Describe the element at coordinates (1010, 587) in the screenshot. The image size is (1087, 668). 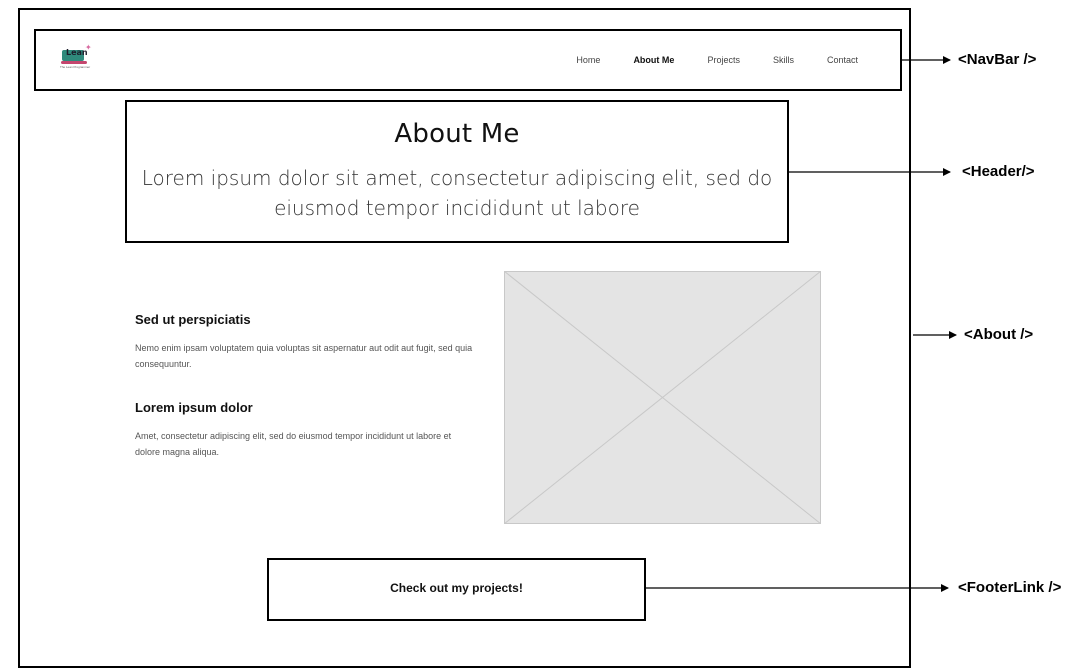
I see `footer-link-annotation: <FooterLink />` at that location.